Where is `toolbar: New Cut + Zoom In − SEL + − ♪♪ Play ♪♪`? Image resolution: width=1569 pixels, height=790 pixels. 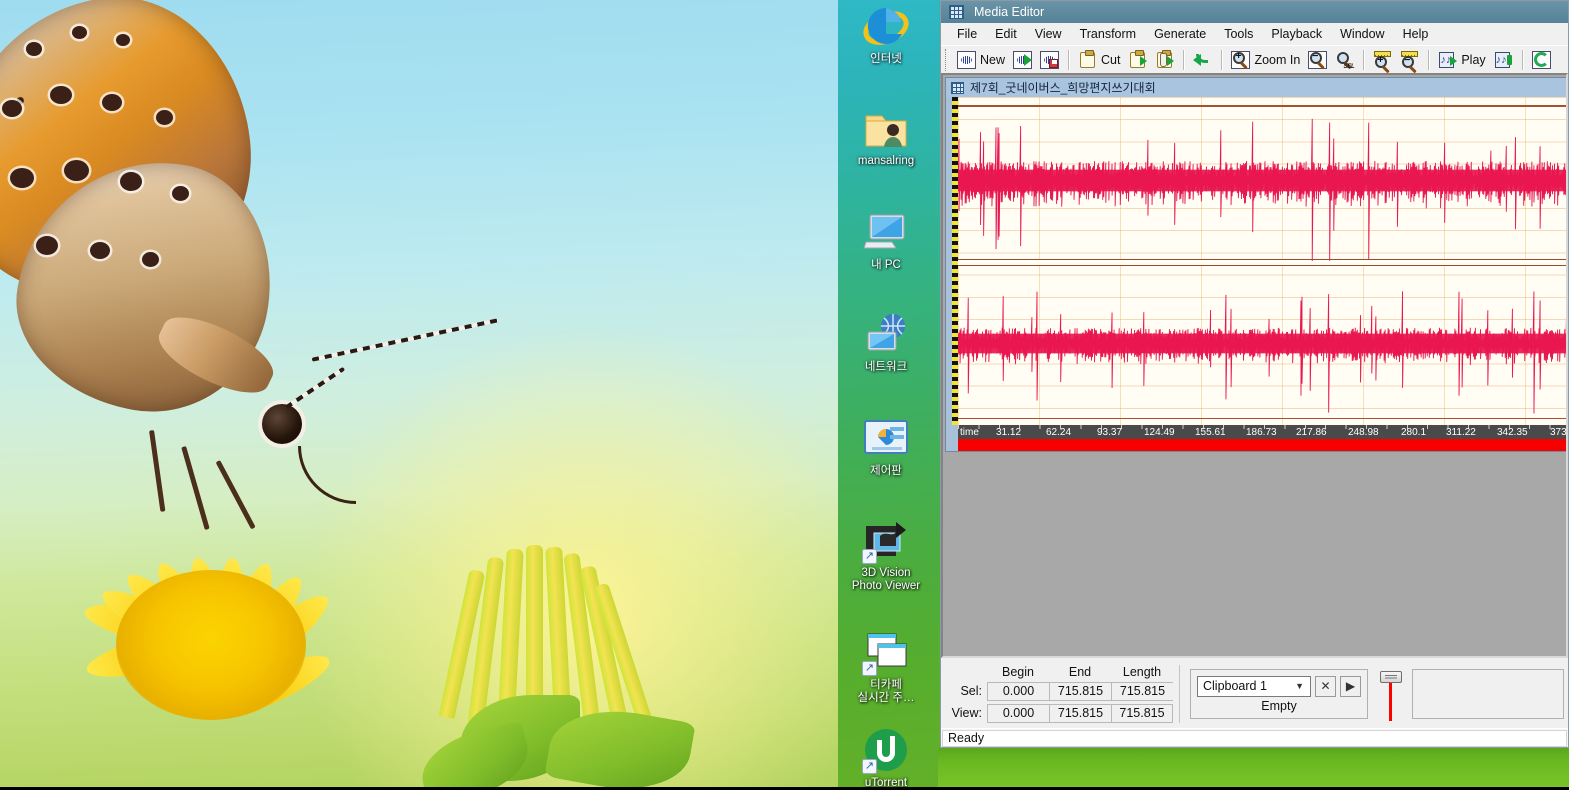 toolbar: New Cut + Zoom In − SEL + − ♪♪ Play ♪♪ is located at coordinates (1254, 59).